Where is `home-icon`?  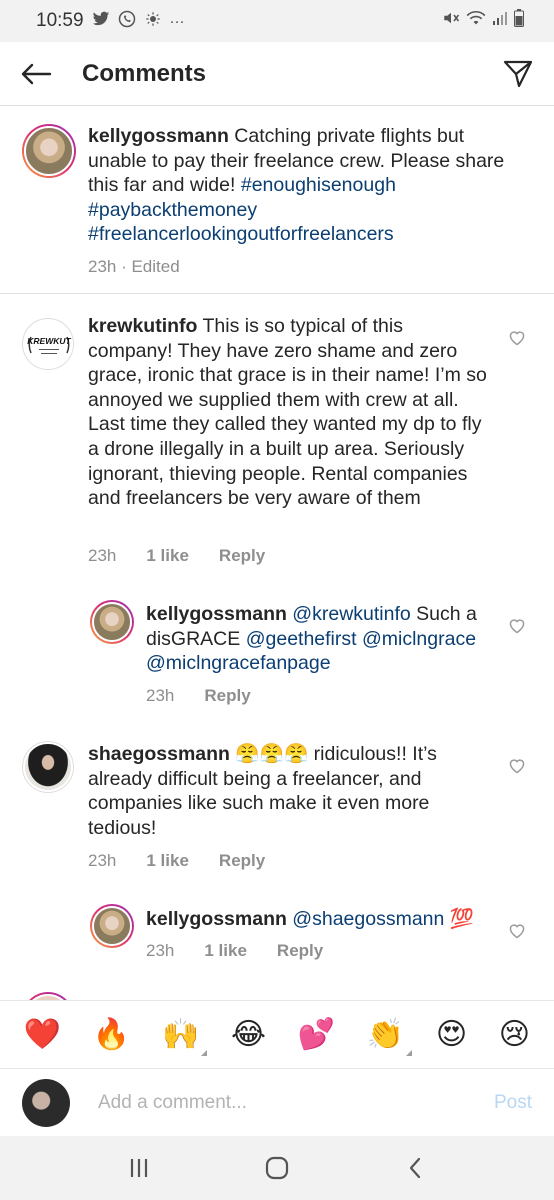
home-icon is located at coordinates (277, 1168).